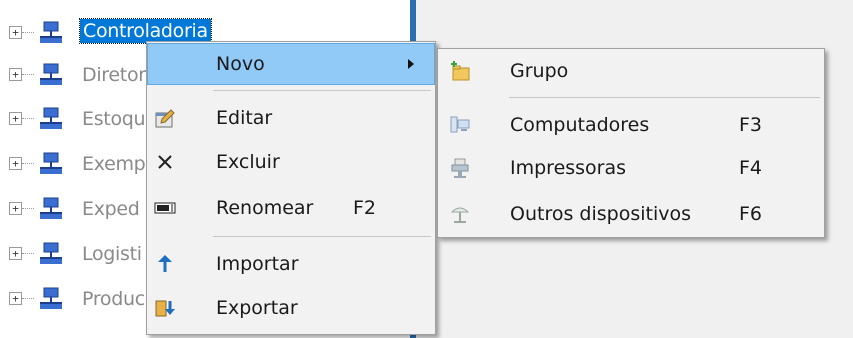  Describe the element at coordinates (751, 214) in the screenshot. I see `submenu-item-shortcut: F6` at that location.